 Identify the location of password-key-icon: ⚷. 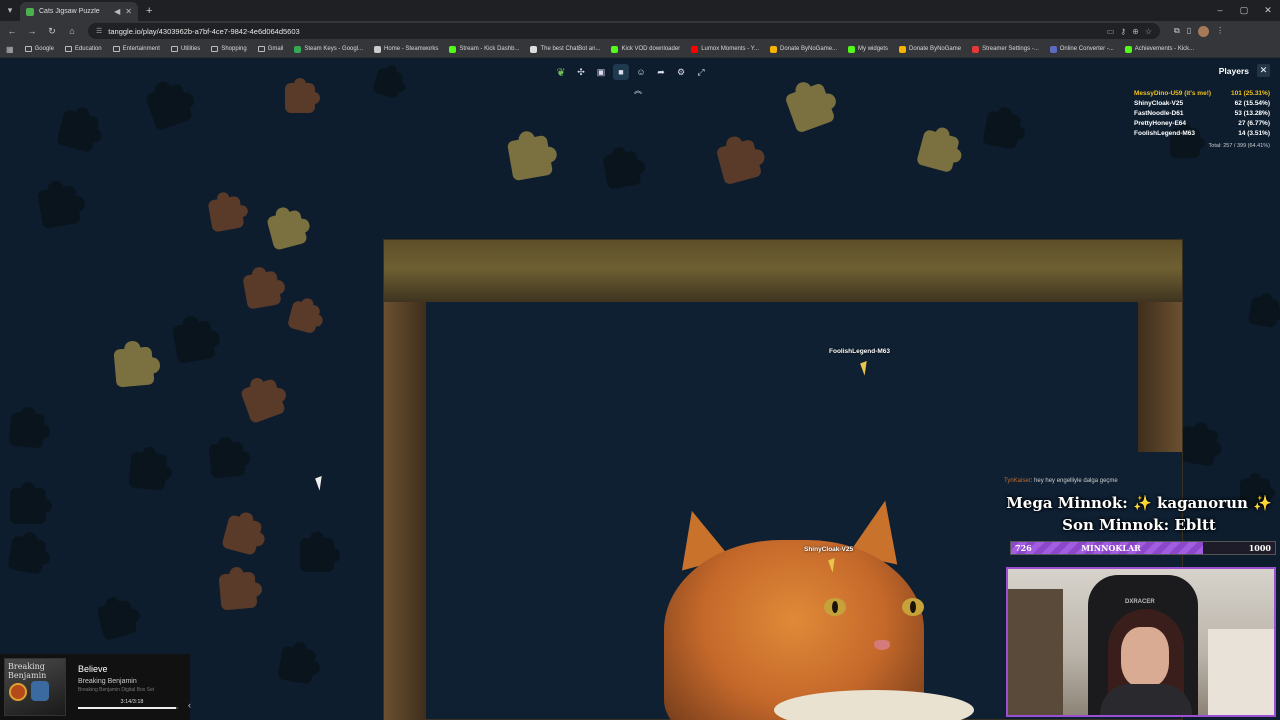
(1123, 31).